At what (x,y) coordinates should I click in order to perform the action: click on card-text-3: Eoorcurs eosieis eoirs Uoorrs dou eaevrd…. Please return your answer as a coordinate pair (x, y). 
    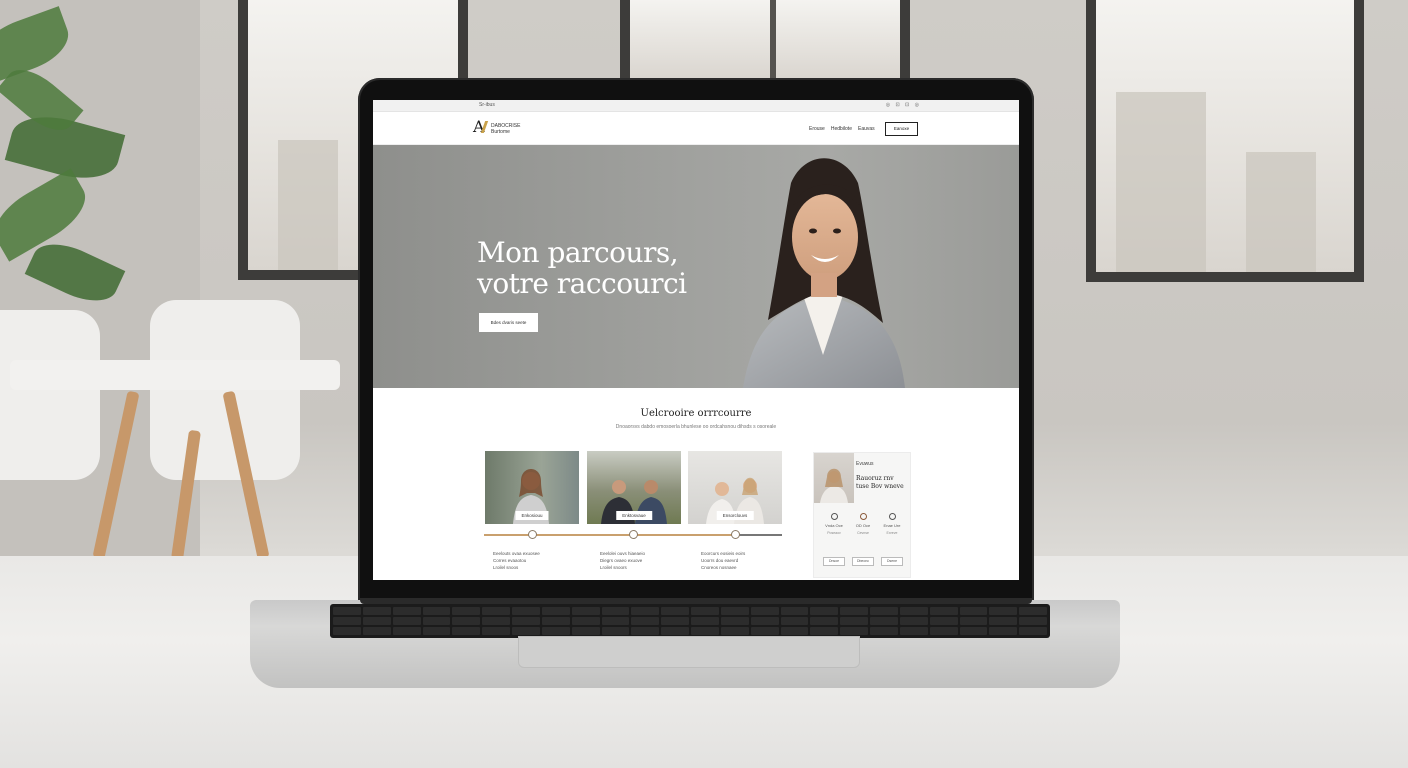
    Looking at the image, I should click on (742, 560).